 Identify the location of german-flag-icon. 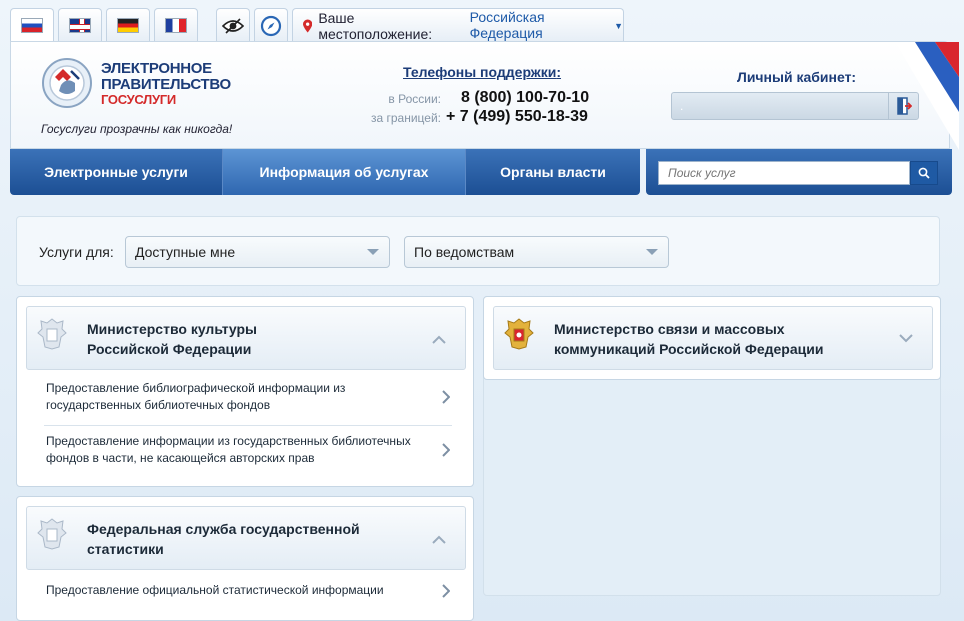
(128, 25).